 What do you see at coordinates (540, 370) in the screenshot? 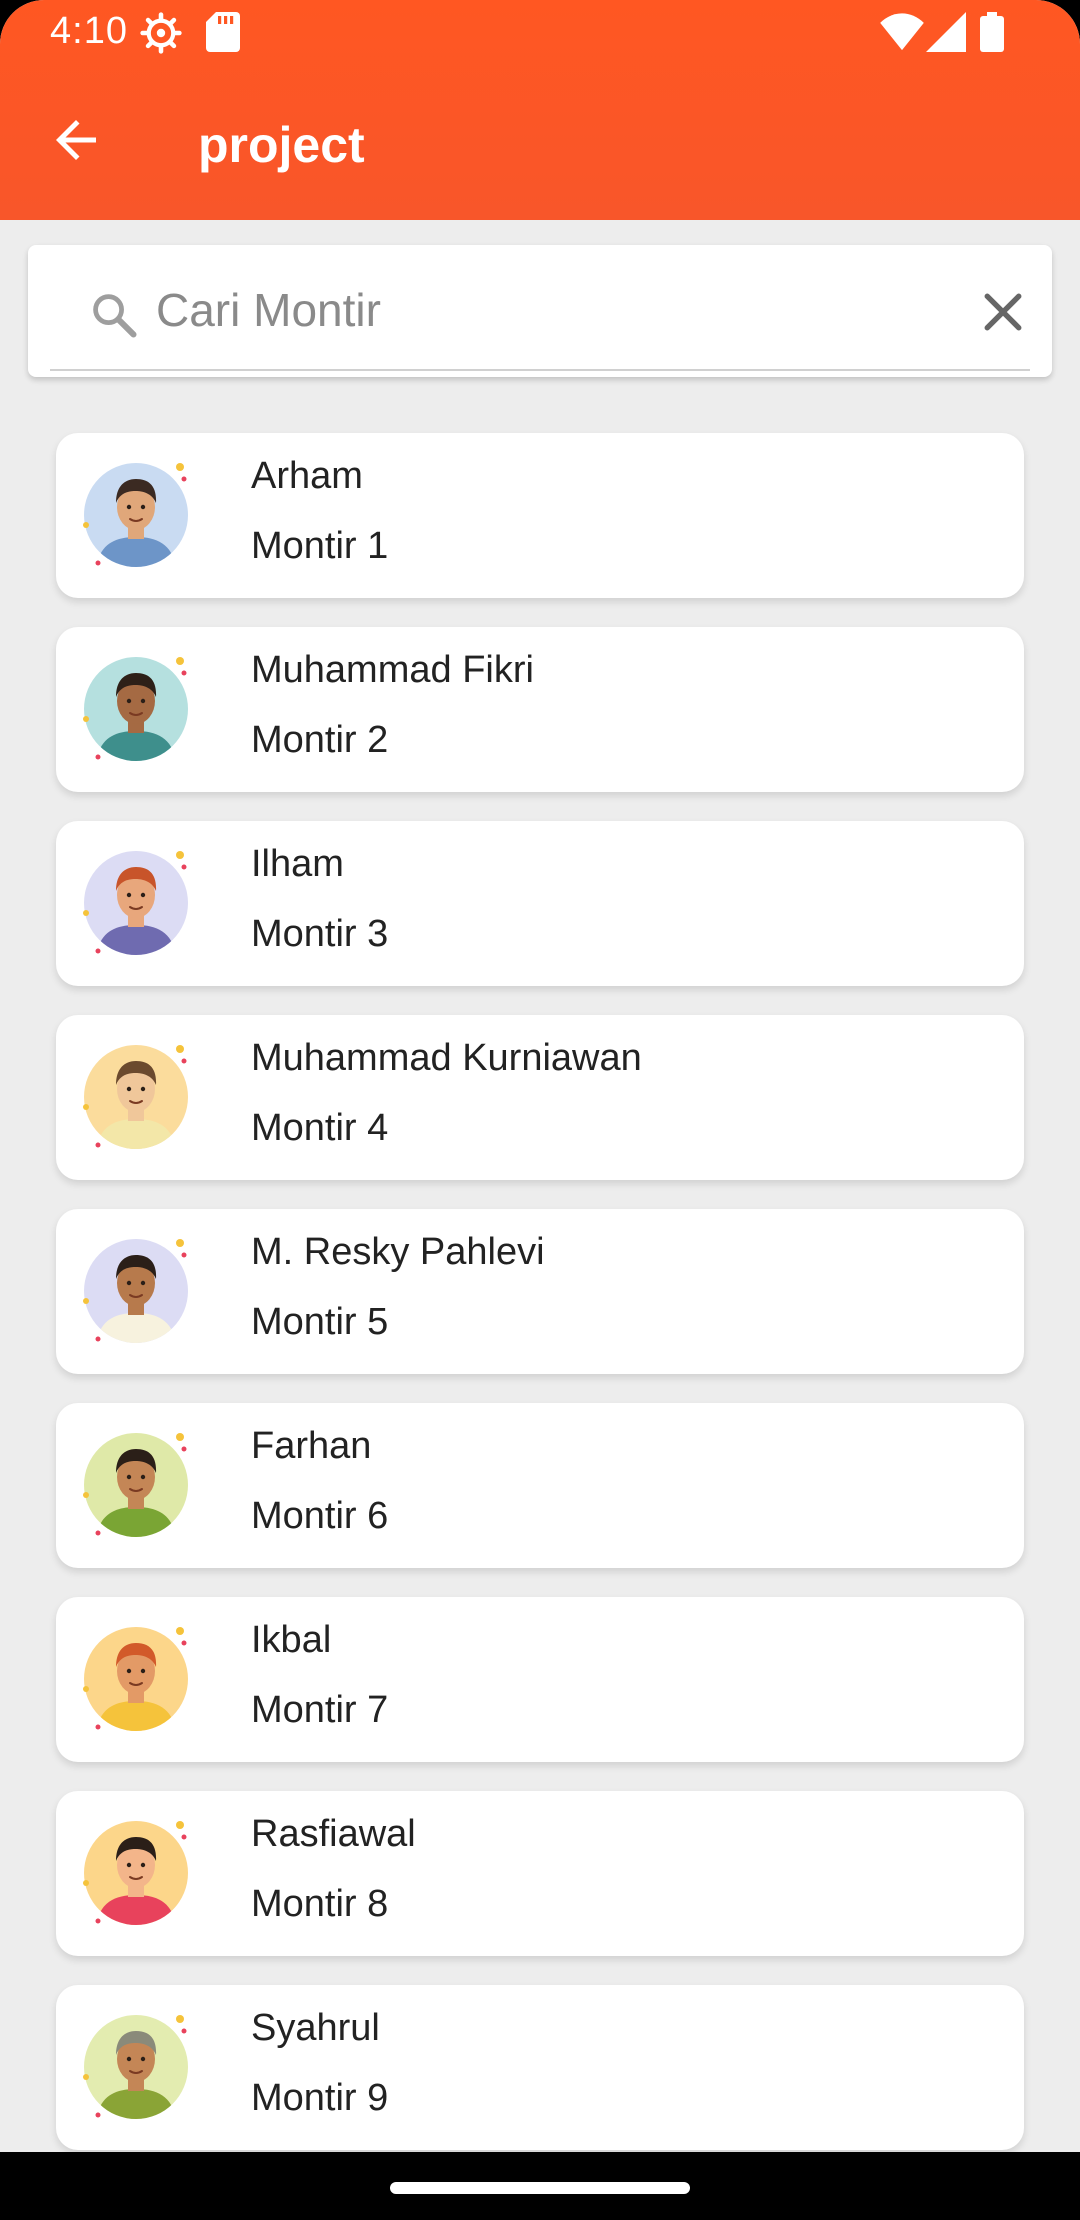
I see `search-underline` at bounding box center [540, 370].